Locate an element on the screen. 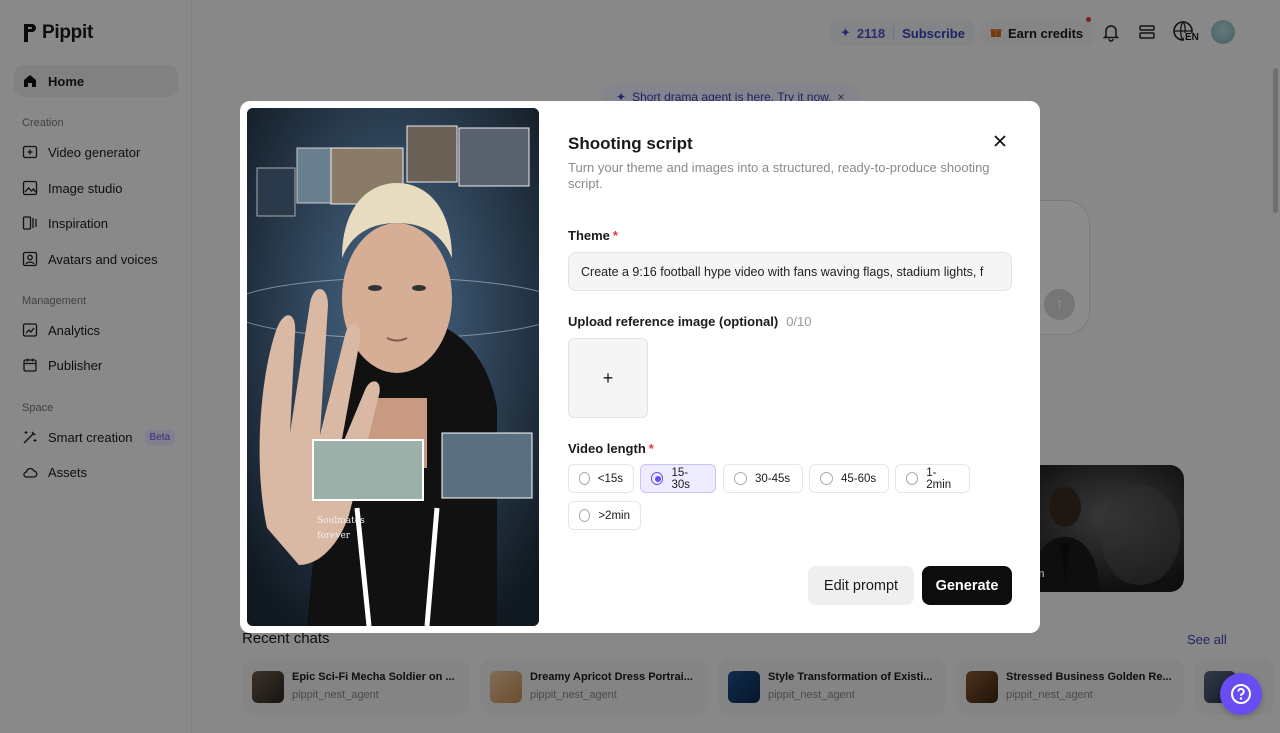  help-icon is located at coordinates (1241, 694).